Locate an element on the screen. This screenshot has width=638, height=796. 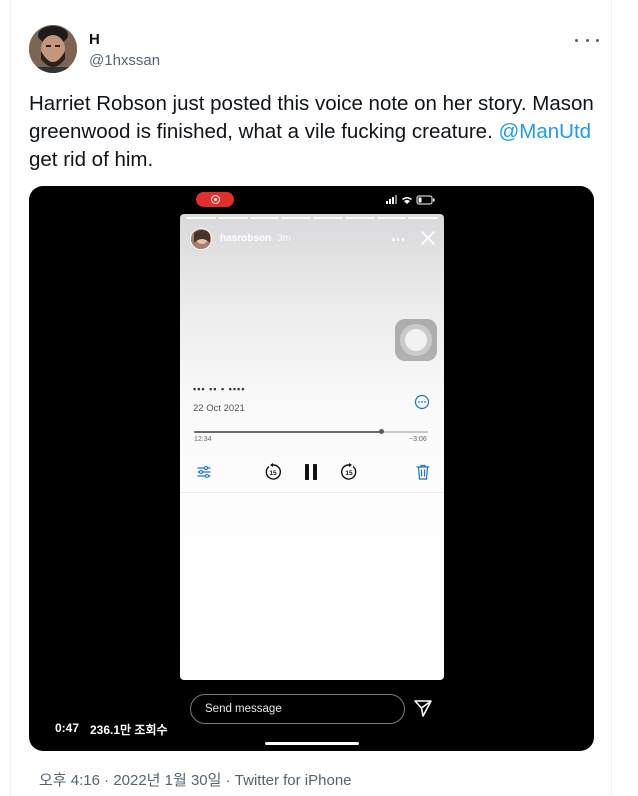
story-username: hasrobson is located at coordinates (245, 238).